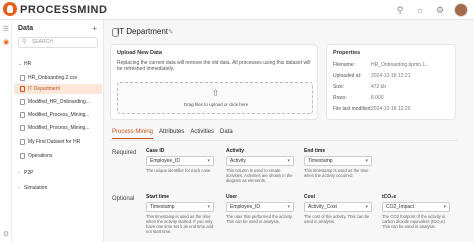  What do you see at coordinates (226, 134) in the screenshot?
I see `tab-data: Data` at bounding box center [226, 134].